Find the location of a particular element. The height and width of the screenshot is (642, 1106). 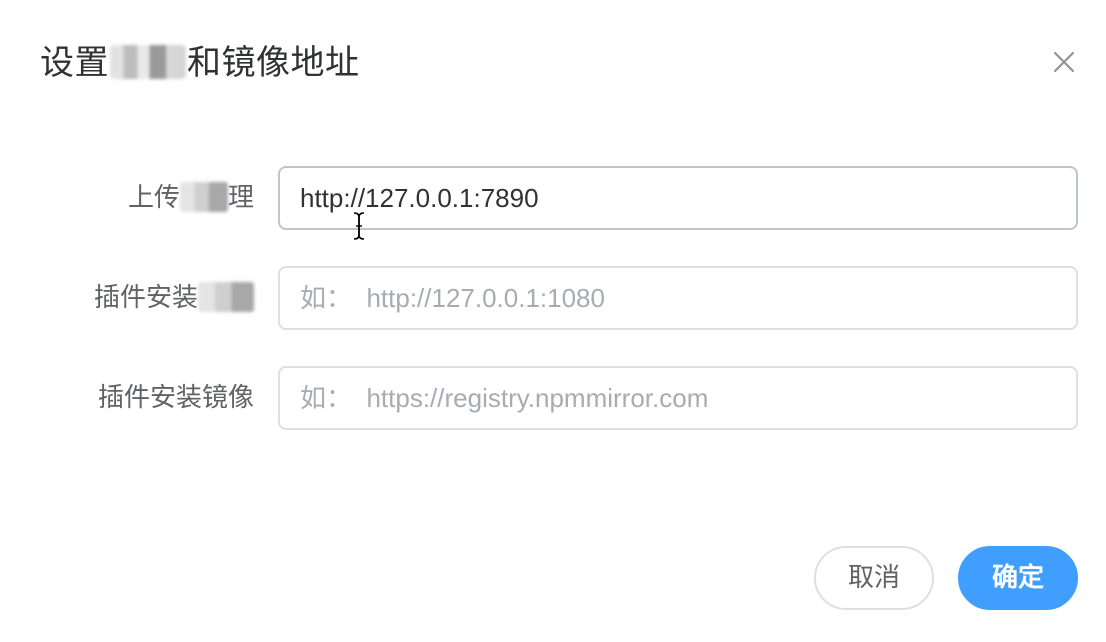

upload-proxy-input is located at coordinates (678, 198).